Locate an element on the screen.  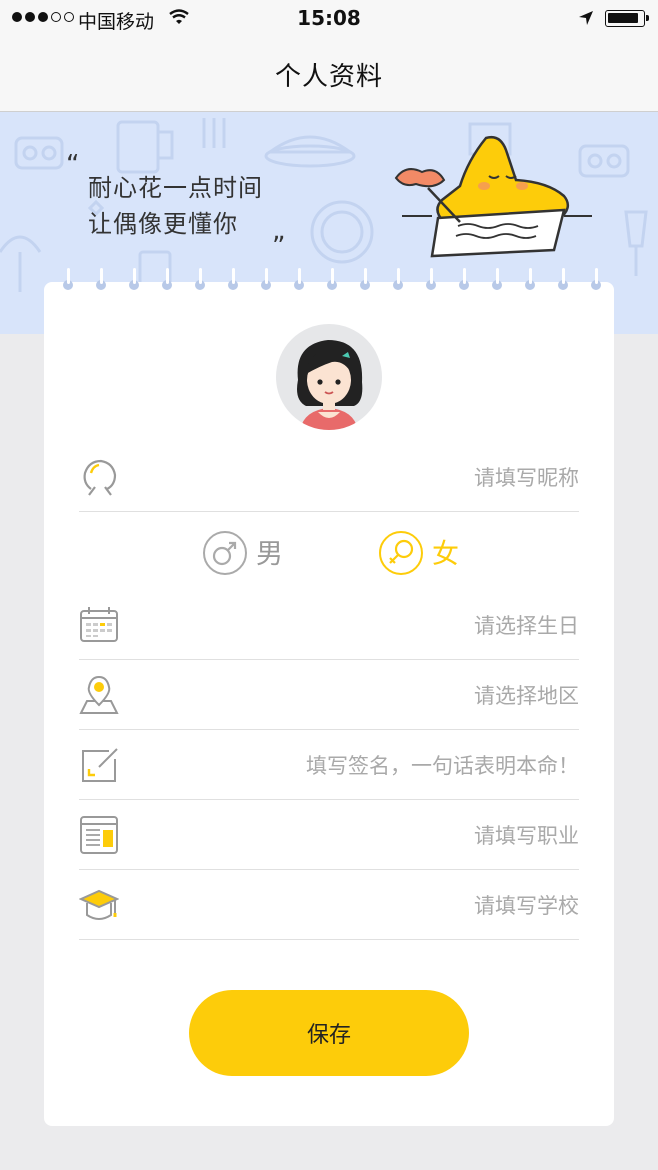
location-arrow-icon is located at coordinates (586, 18).